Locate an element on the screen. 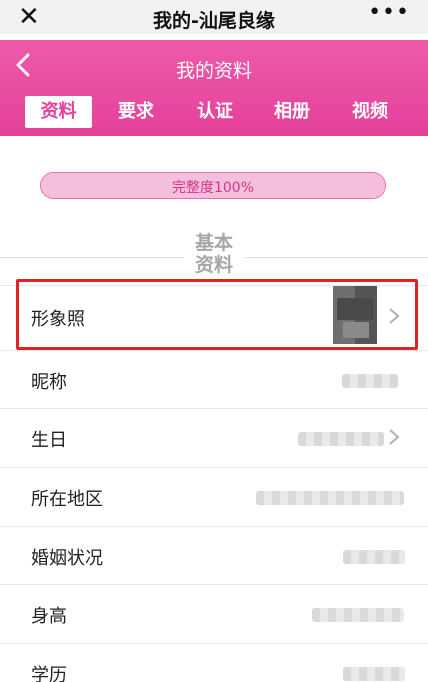  height-value-blurred is located at coordinates (358, 615).